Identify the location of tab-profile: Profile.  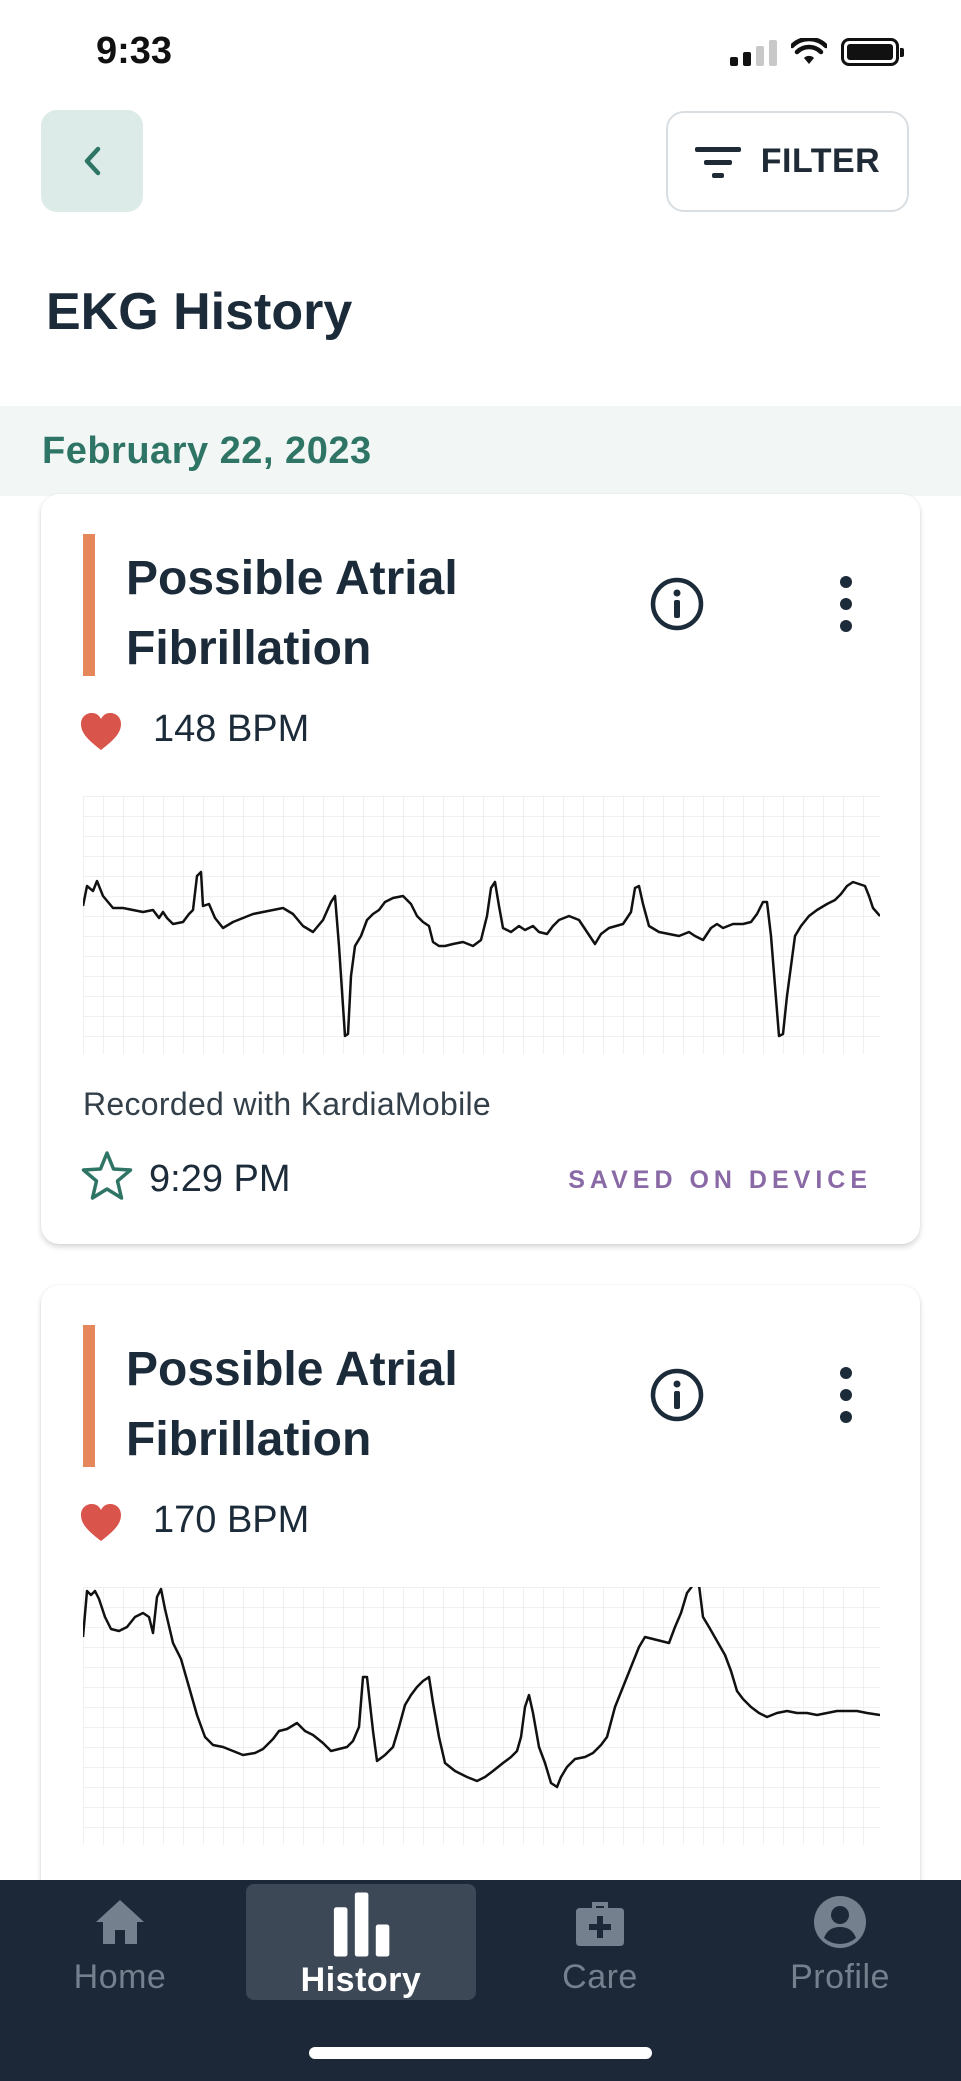
(840, 1950).